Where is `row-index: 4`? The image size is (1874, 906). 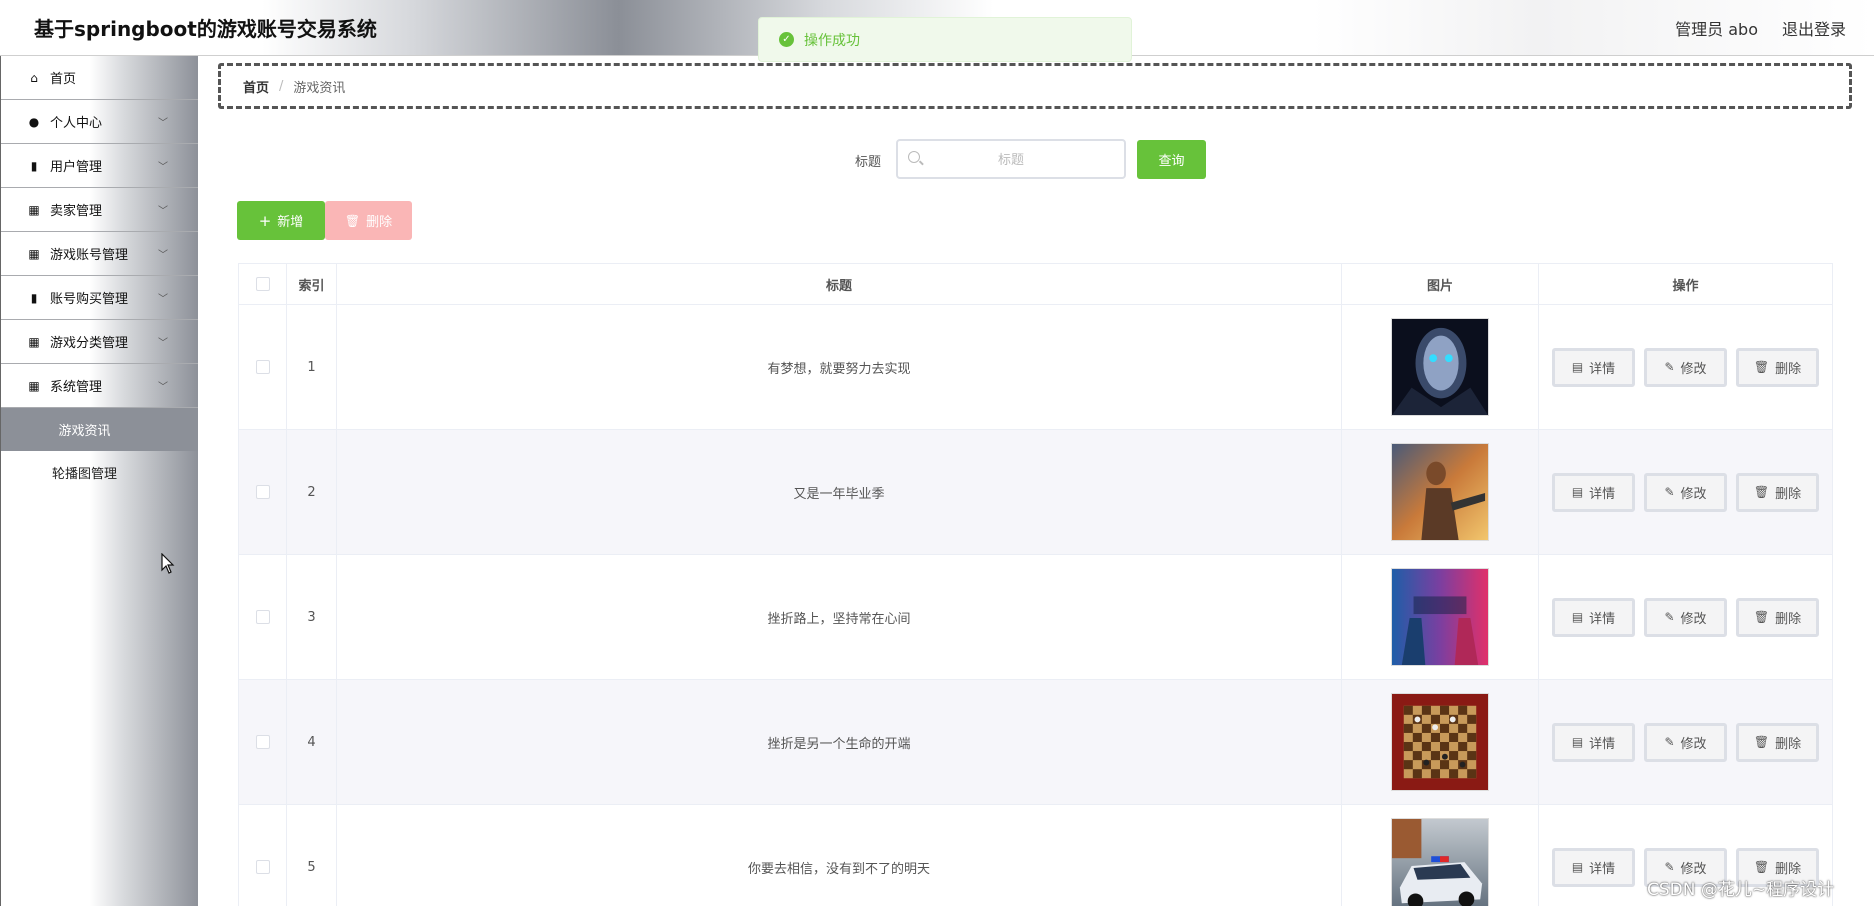 row-index: 4 is located at coordinates (312, 742).